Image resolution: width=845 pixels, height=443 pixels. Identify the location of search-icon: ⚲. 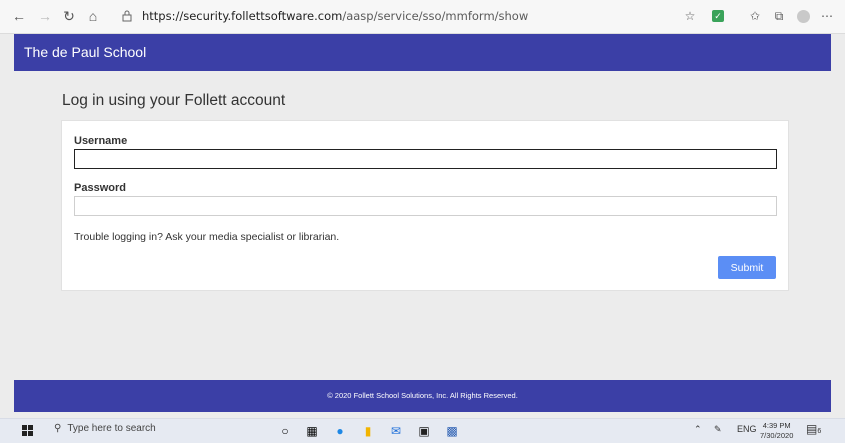
(58, 428).